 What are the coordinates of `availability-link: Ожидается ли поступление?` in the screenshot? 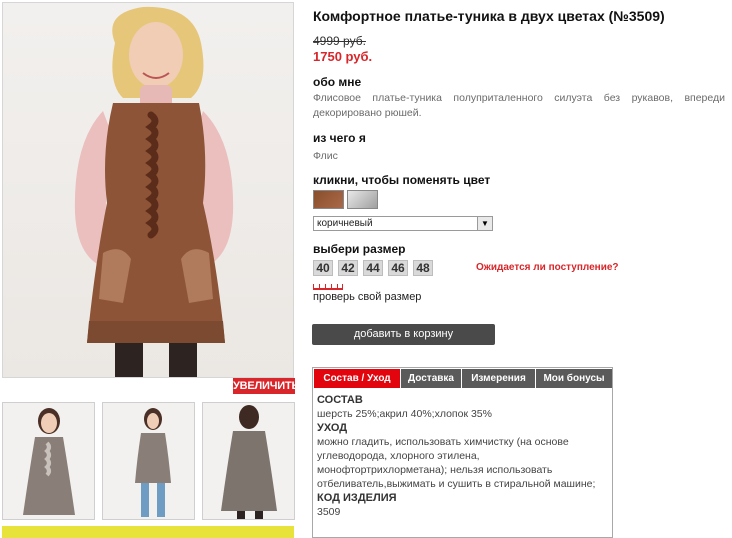 It's located at (547, 267).